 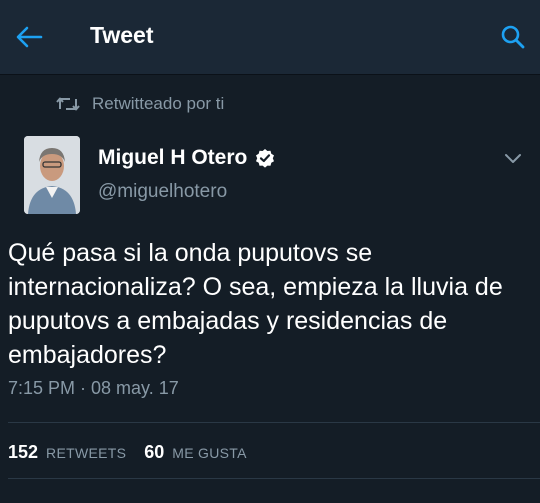 What do you see at coordinates (209, 453) in the screenshot?
I see `likes-label: ME GUSTA` at bounding box center [209, 453].